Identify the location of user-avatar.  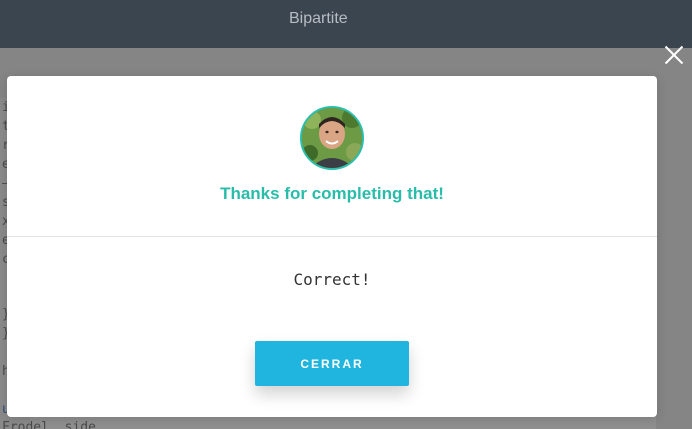
(332, 138).